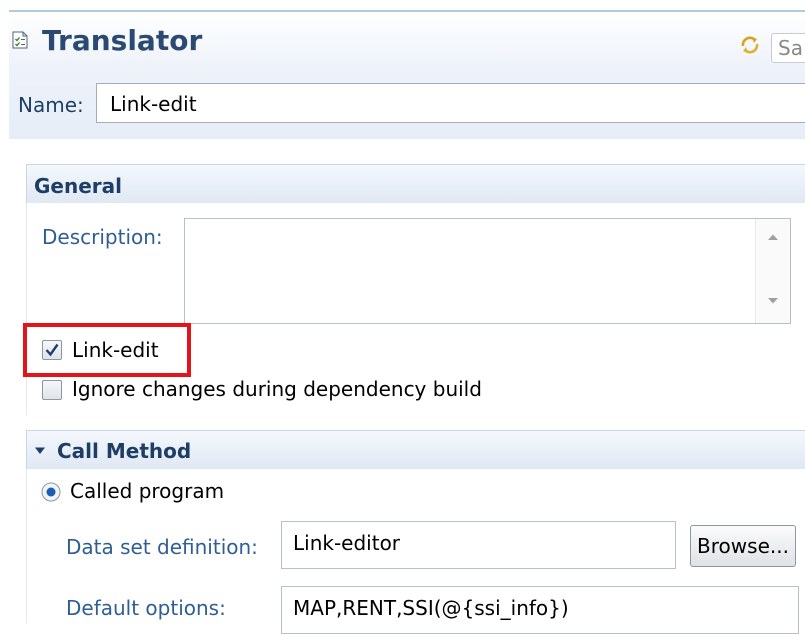  I want to click on description-textarea, so click(487, 271).